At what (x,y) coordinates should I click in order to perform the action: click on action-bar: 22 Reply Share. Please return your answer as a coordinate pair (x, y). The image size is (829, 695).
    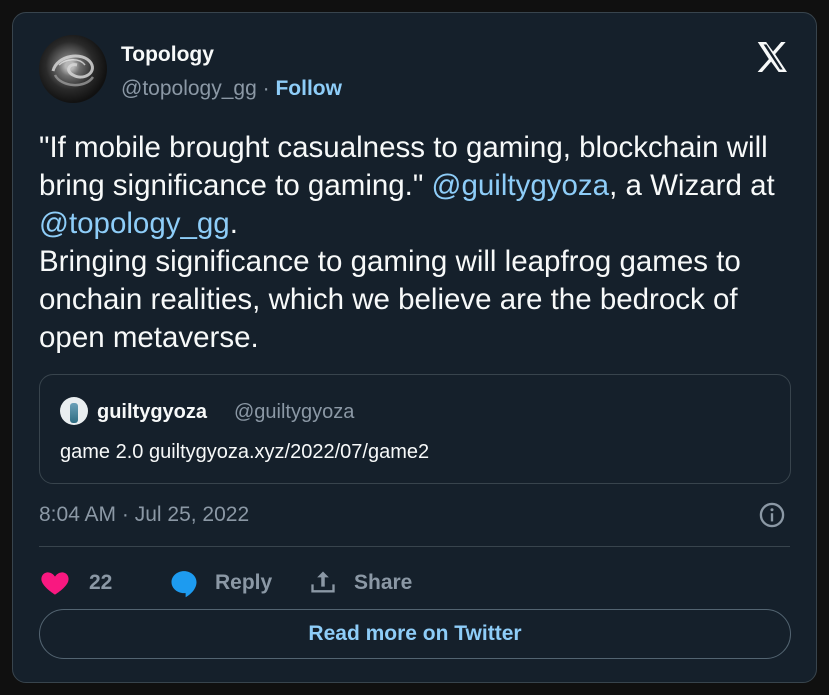
    Looking at the image, I should click on (389, 583).